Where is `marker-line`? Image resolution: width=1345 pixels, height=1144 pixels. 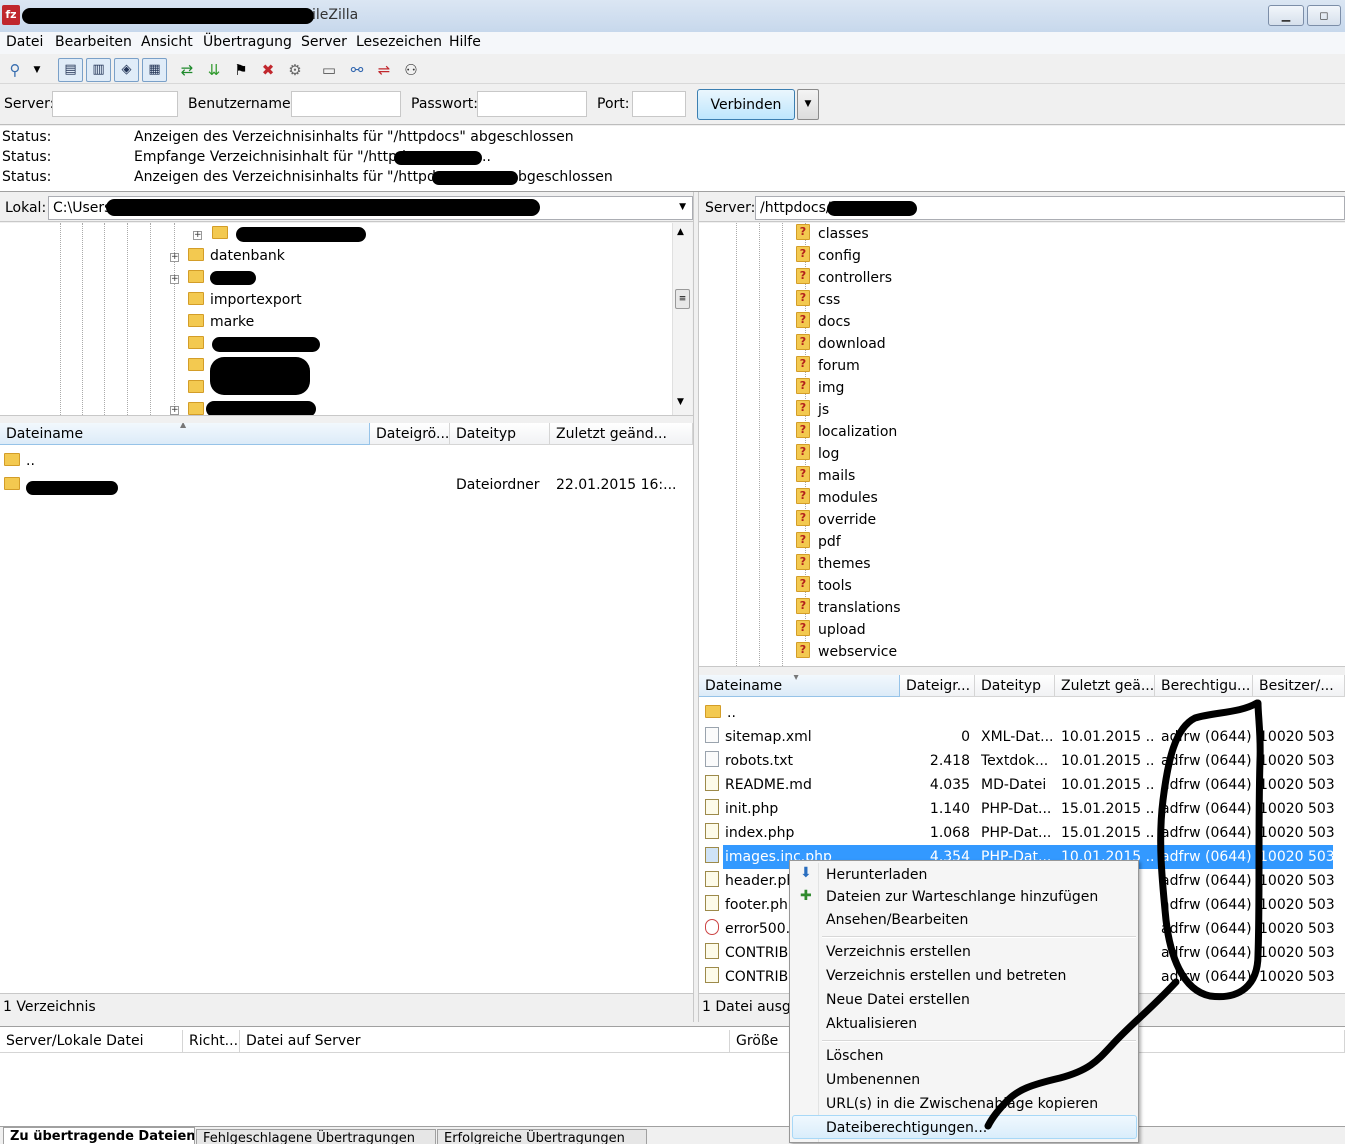
marker-line is located at coordinates (1082, 1054).